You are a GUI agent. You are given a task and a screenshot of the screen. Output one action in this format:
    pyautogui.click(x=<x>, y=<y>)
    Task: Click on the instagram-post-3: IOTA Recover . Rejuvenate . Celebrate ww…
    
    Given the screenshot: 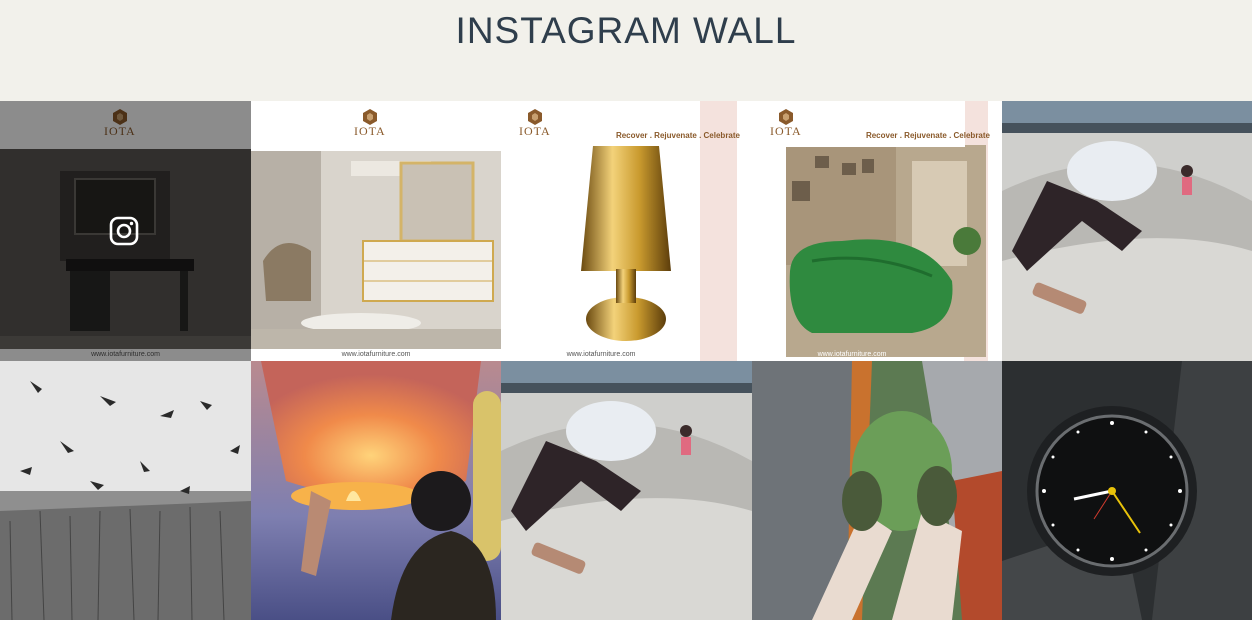 What is the action you would take?
    pyautogui.click(x=626, y=231)
    